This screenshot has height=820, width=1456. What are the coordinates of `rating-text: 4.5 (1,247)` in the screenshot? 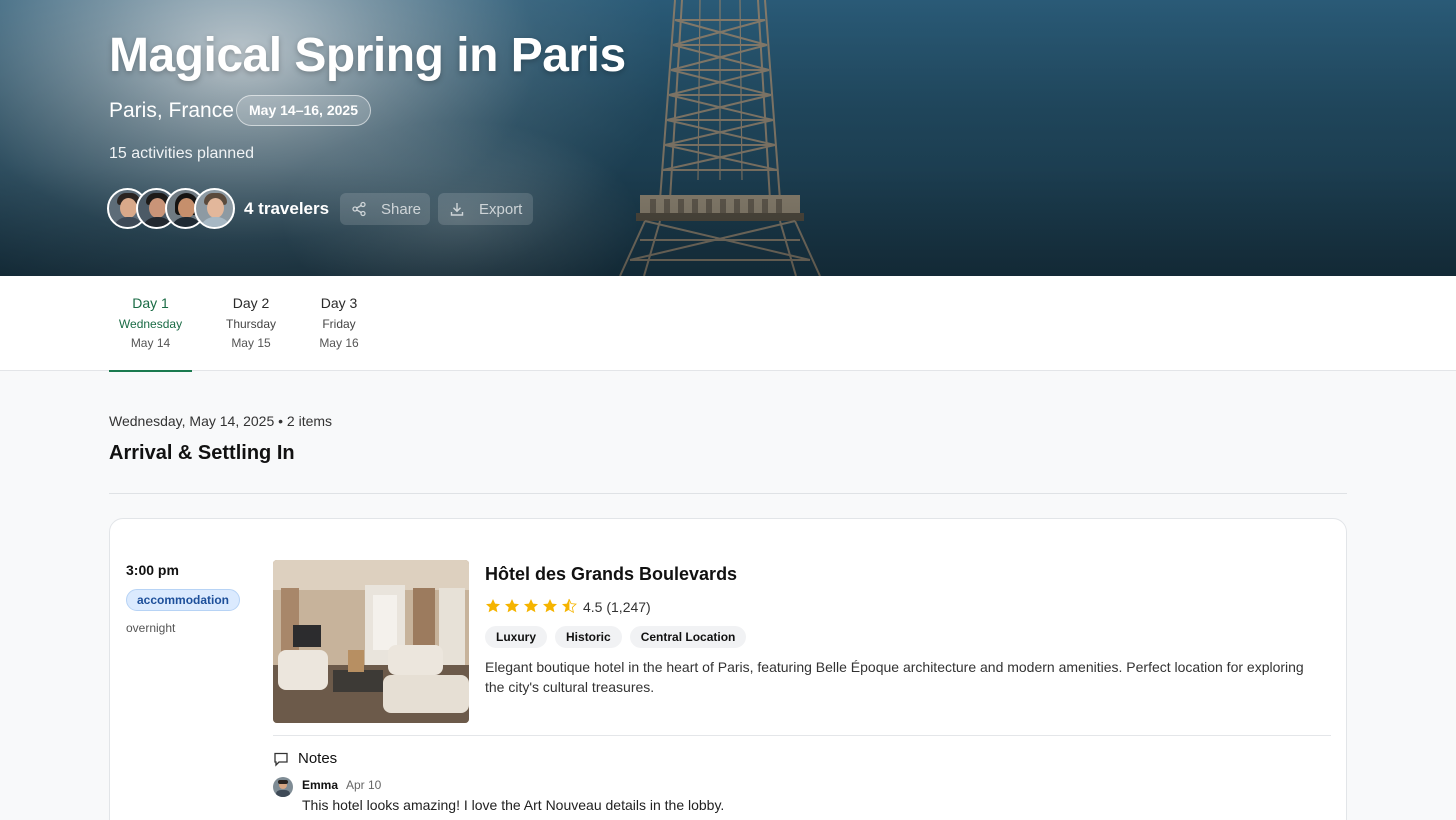 It's located at (617, 607).